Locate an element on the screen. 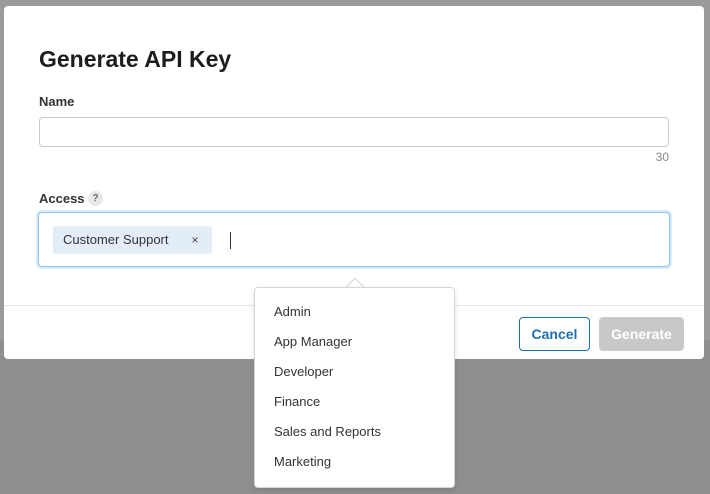 The image size is (710, 494). close-icon: × is located at coordinates (195, 240).